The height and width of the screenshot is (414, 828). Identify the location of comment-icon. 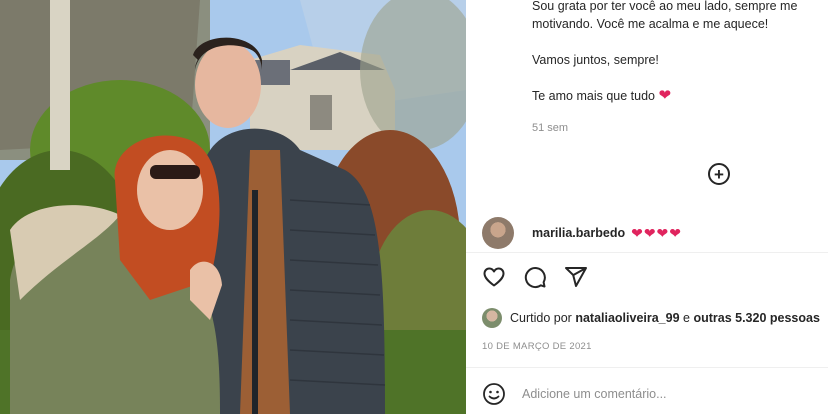
(535, 277).